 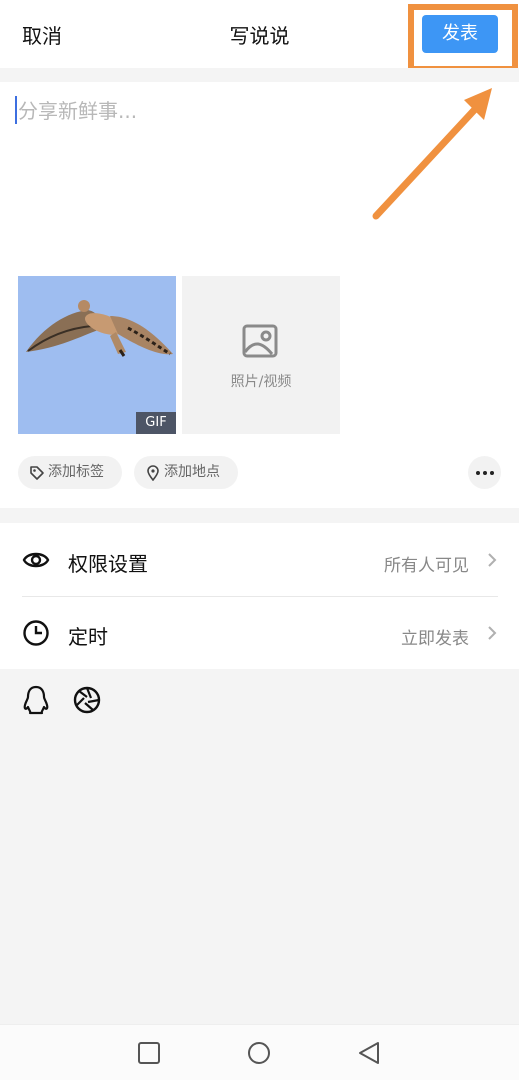 I want to click on recent-apps-icon, so click(x=149, y=1053).